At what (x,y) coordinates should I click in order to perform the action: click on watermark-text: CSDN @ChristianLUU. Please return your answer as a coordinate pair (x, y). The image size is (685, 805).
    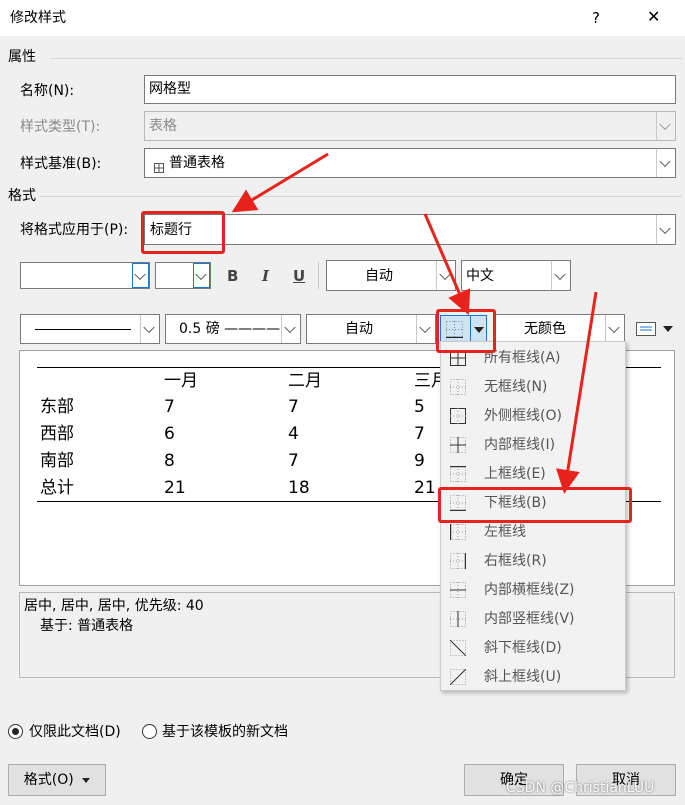
    Looking at the image, I should click on (580, 788).